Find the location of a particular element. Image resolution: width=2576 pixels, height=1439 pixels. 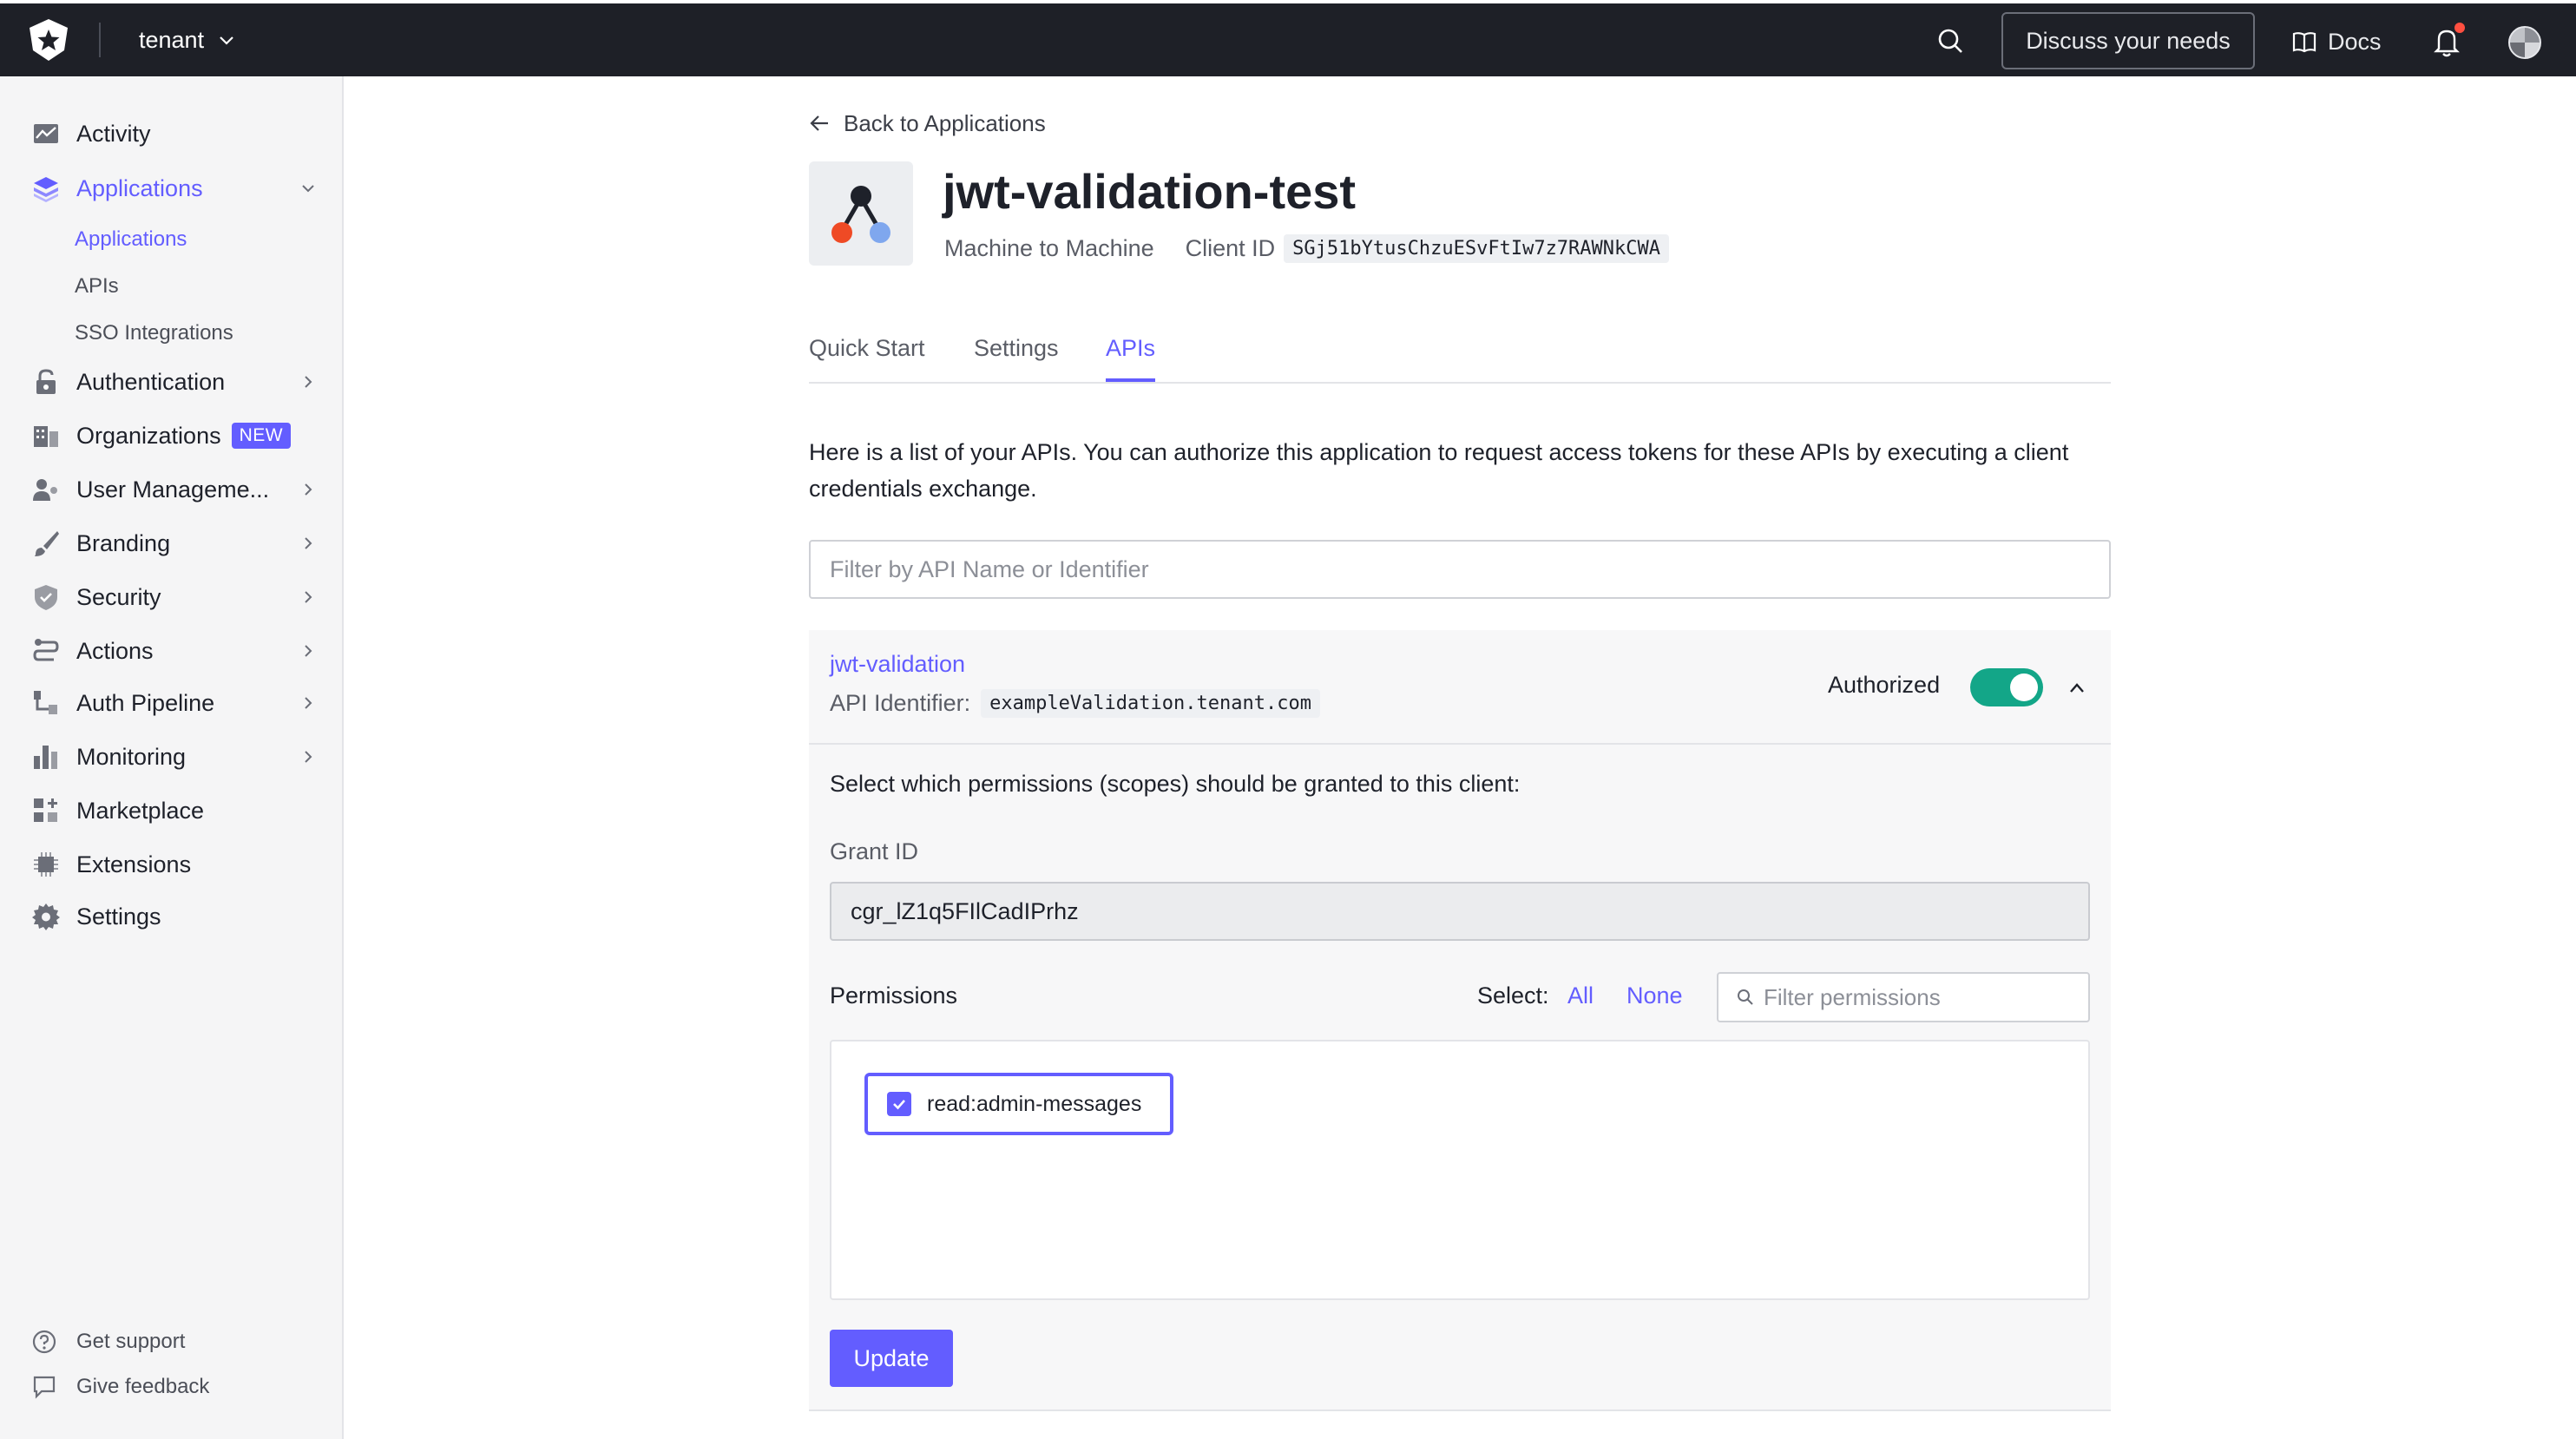

chevron-up-icon is located at coordinates (2077, 688).